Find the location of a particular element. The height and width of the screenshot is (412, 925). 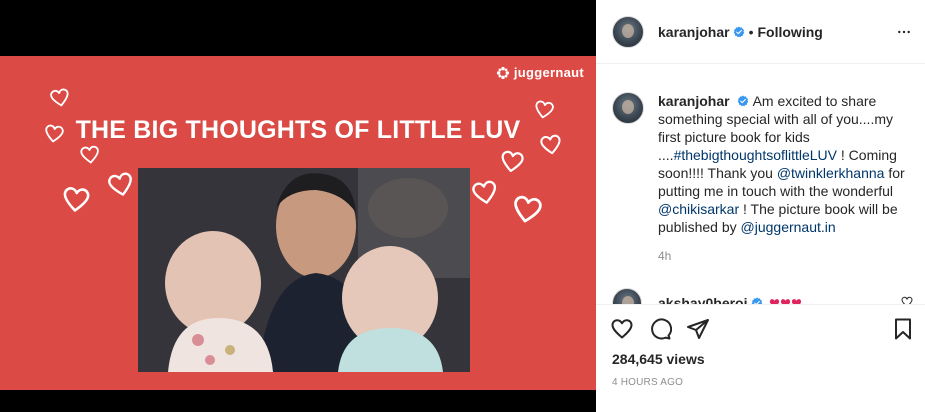

bookmark-icon is located at coordinates (903, 329).